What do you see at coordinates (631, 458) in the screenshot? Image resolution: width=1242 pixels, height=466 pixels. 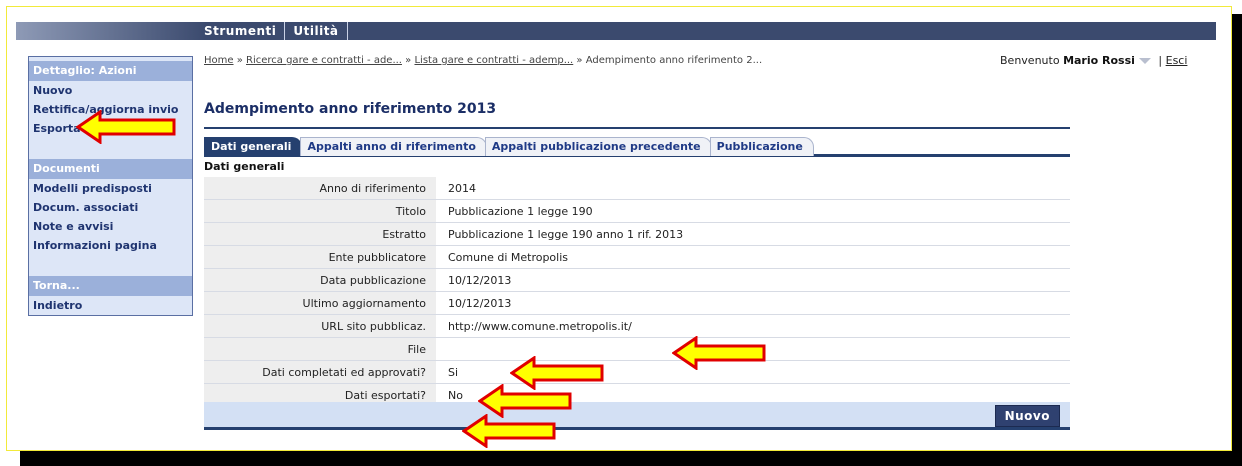 I see `window-shadow-bottom` at bounding box center [631, 458].